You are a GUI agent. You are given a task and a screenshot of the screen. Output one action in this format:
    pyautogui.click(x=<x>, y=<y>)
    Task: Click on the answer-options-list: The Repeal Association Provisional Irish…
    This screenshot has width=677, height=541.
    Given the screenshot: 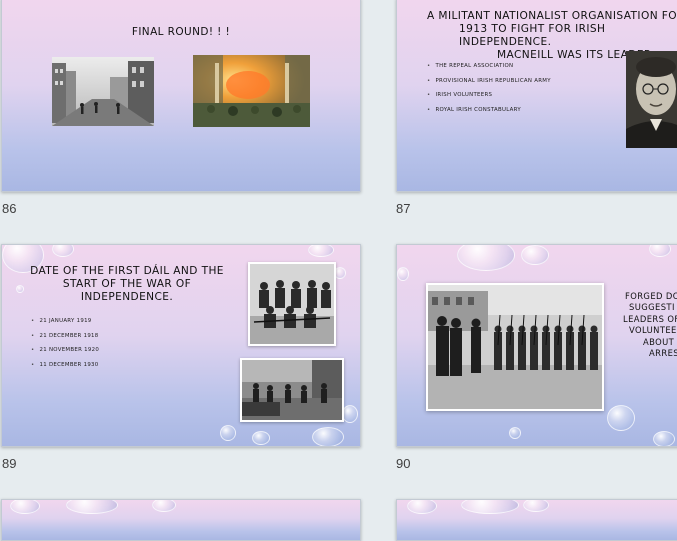 What is the action you would take?
    pyautogui.click(x=489, y=92)
    